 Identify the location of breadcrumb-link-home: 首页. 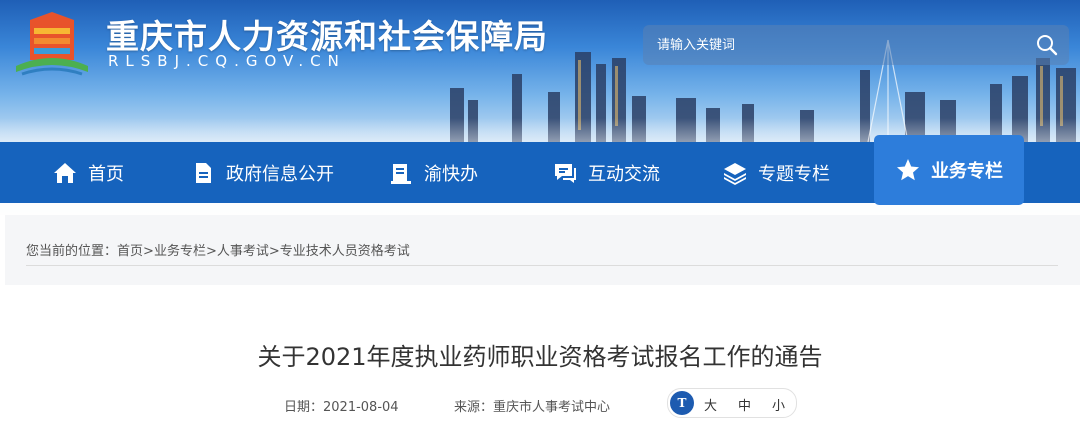
(130, 251).